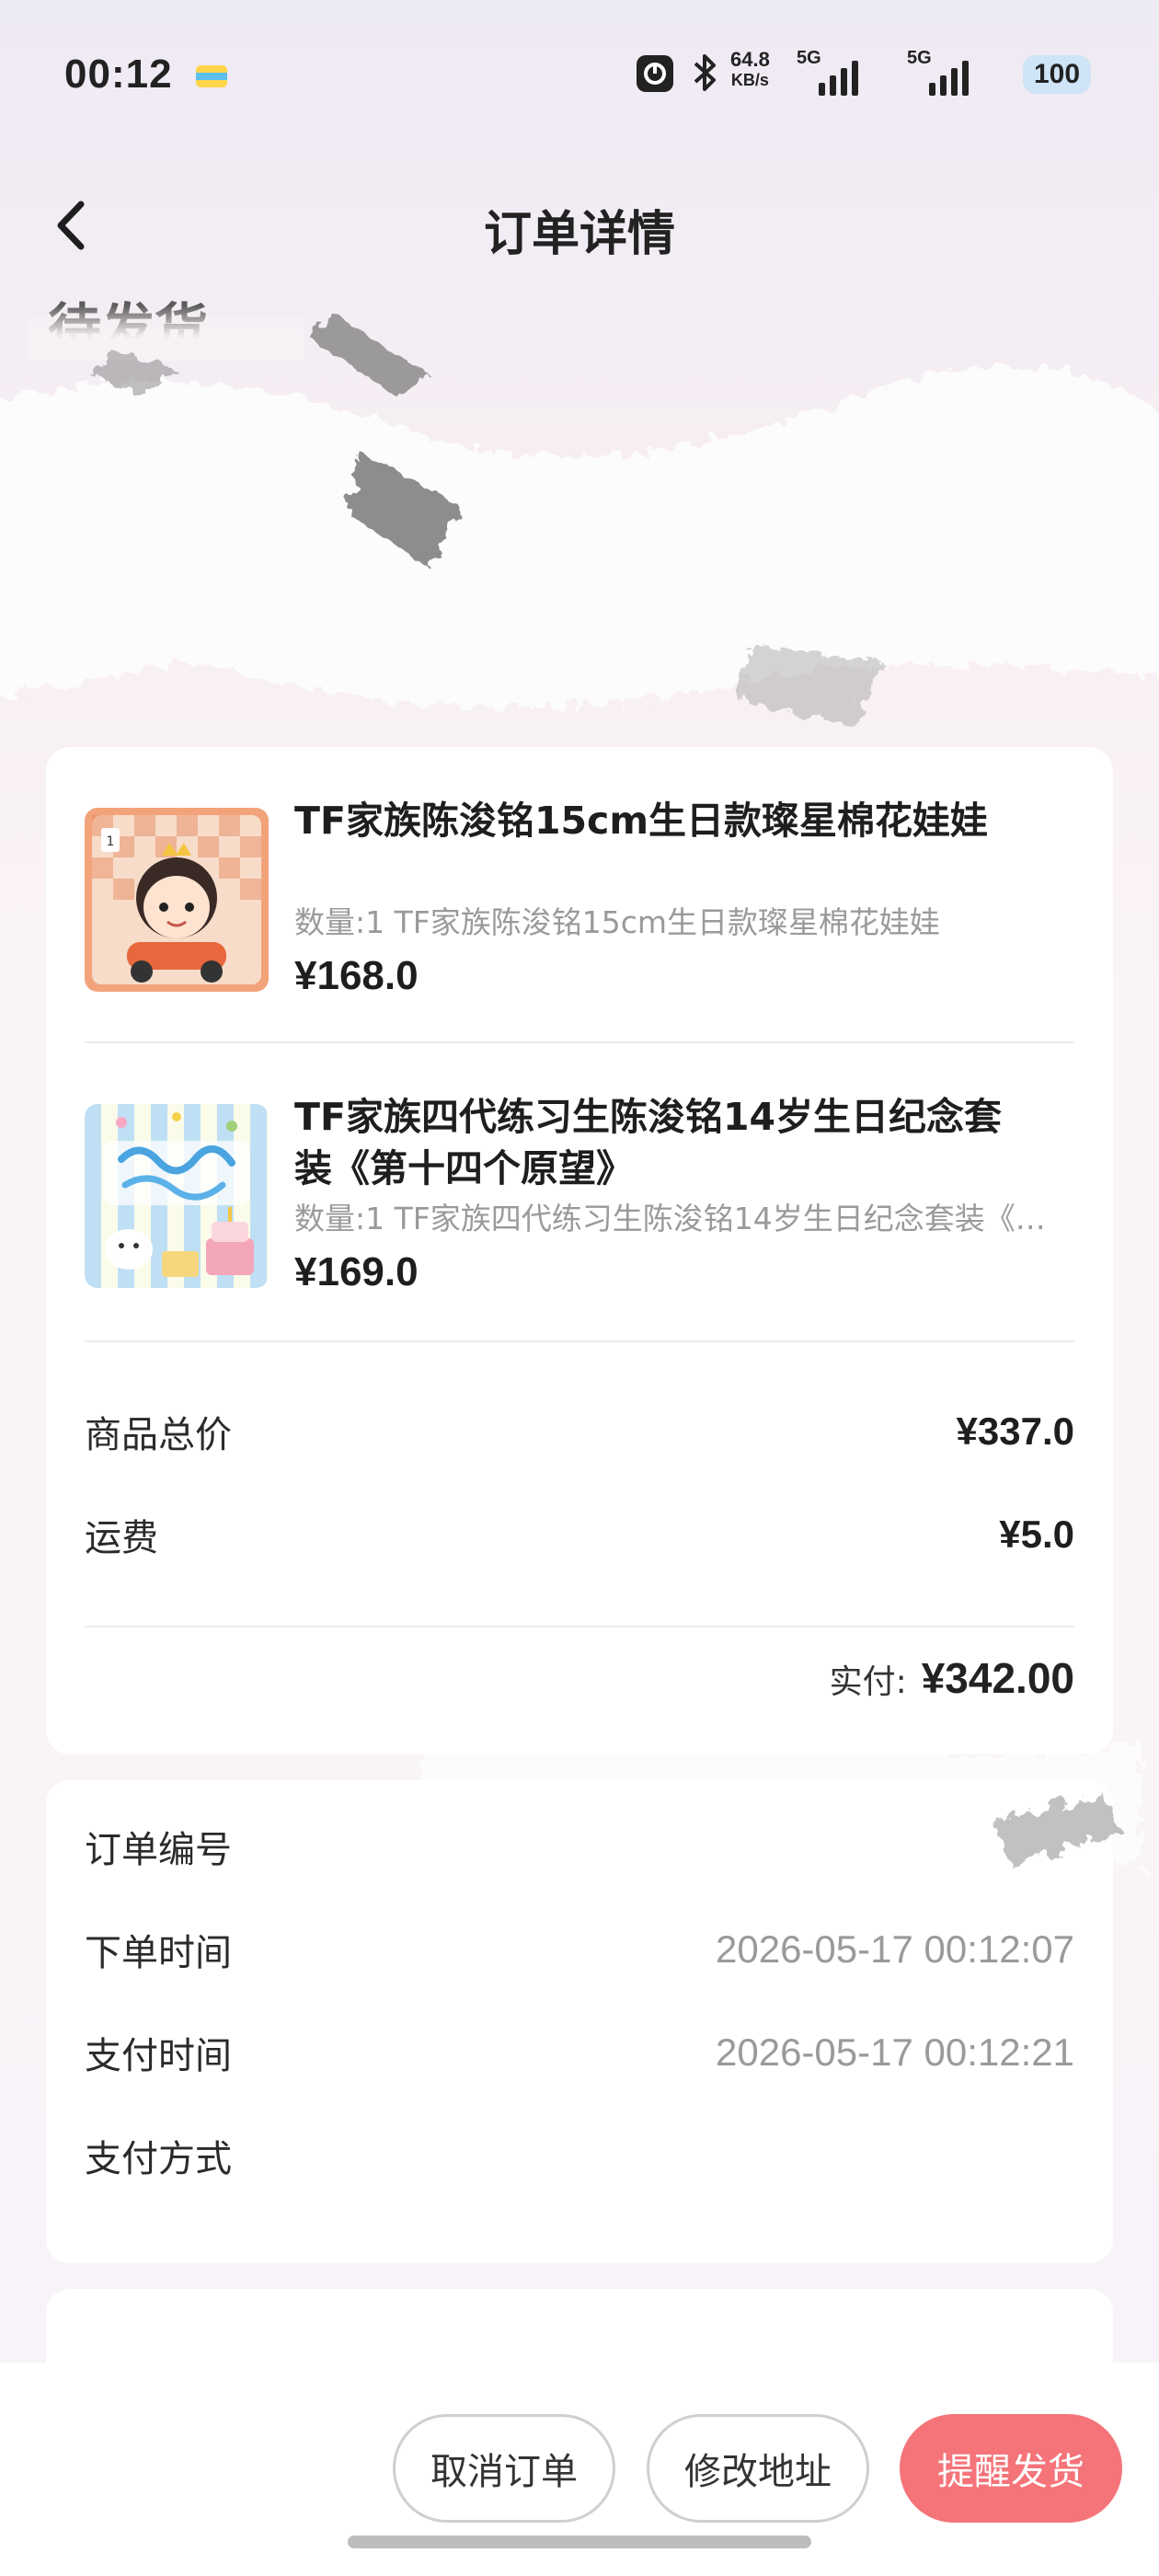 The height and width of the screenshot is (2576, 1159). What do you see at coordinates (158, 1435) in the screenshot?
I see `goods-total-label: 商品总价` at bounding box center [158, 1435].